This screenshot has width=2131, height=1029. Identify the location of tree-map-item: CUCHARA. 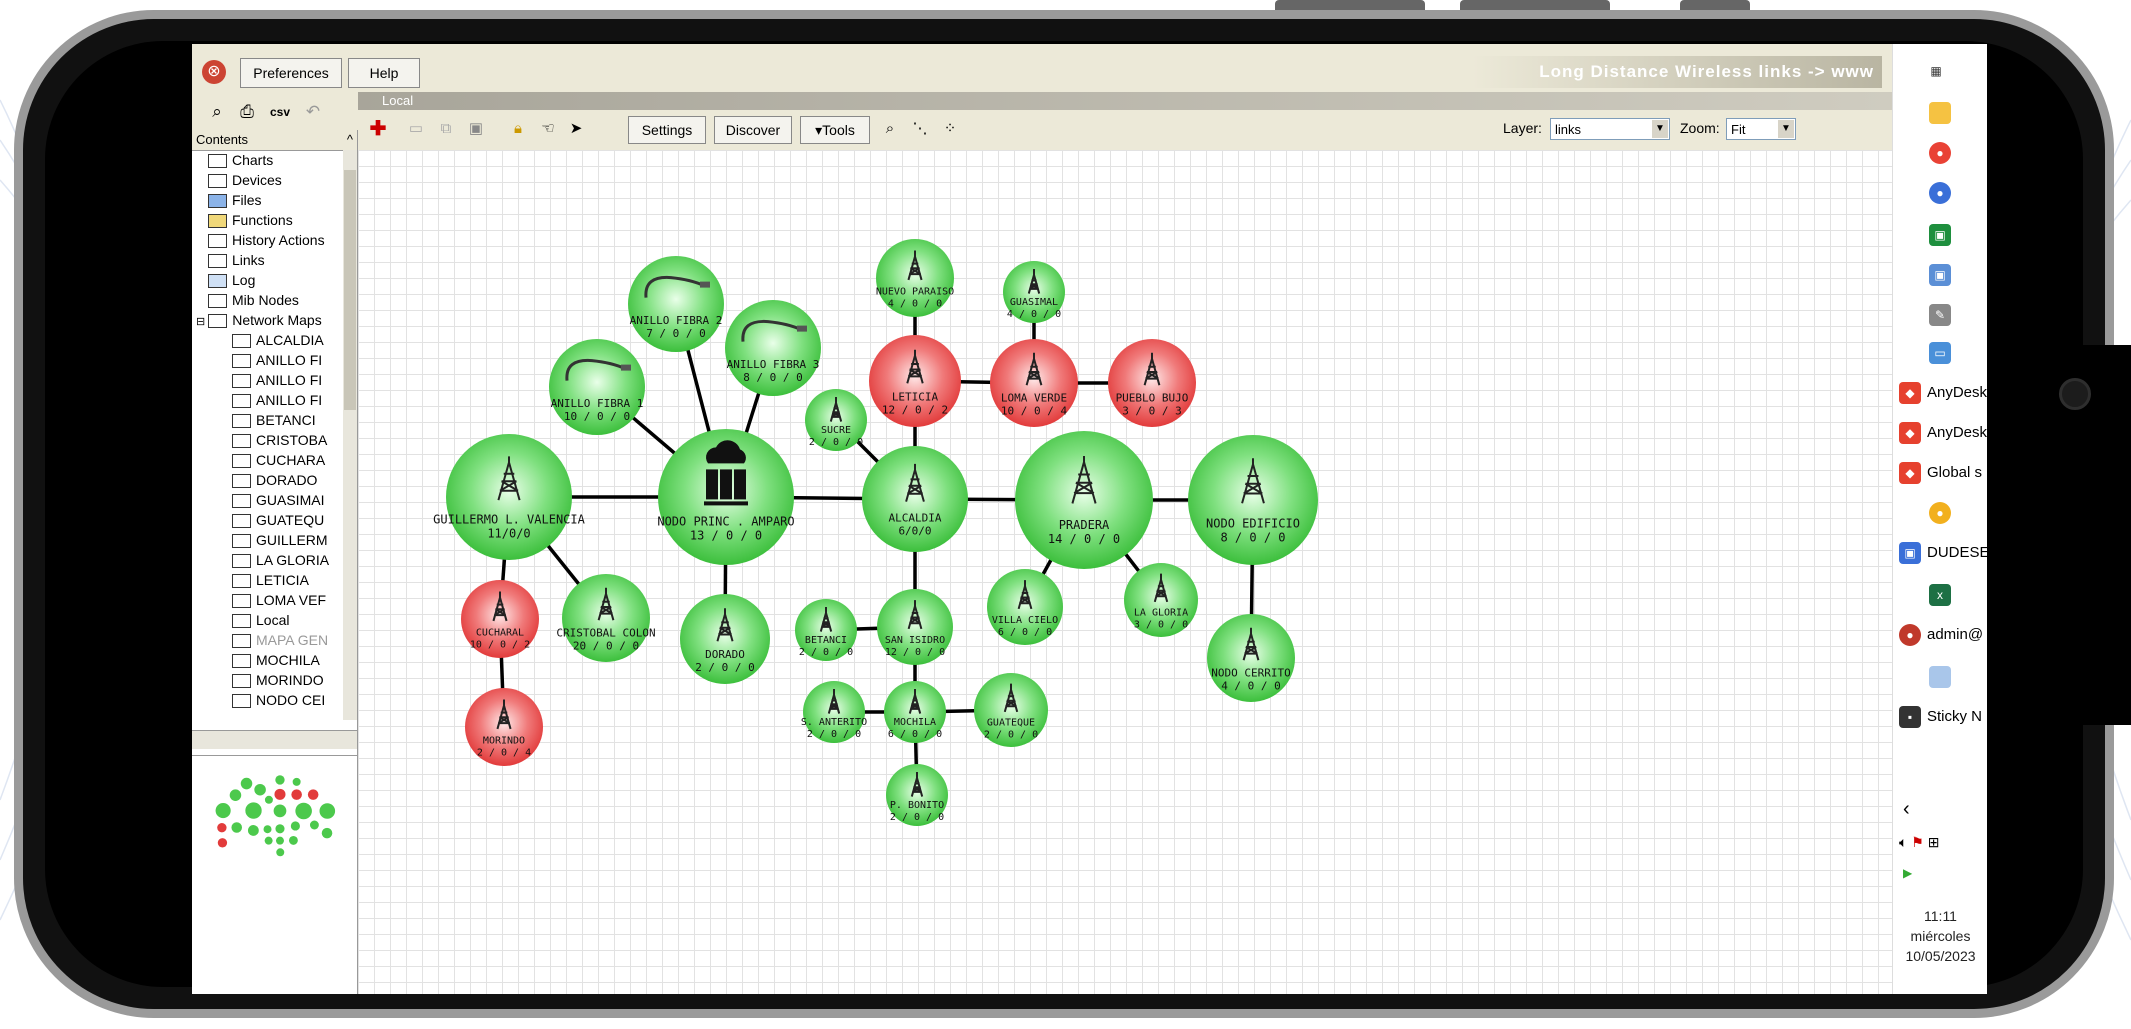
(267, 460).